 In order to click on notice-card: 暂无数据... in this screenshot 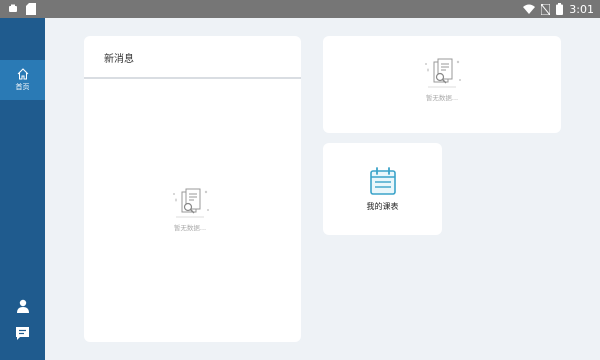, I will do `click(442, 84)`.